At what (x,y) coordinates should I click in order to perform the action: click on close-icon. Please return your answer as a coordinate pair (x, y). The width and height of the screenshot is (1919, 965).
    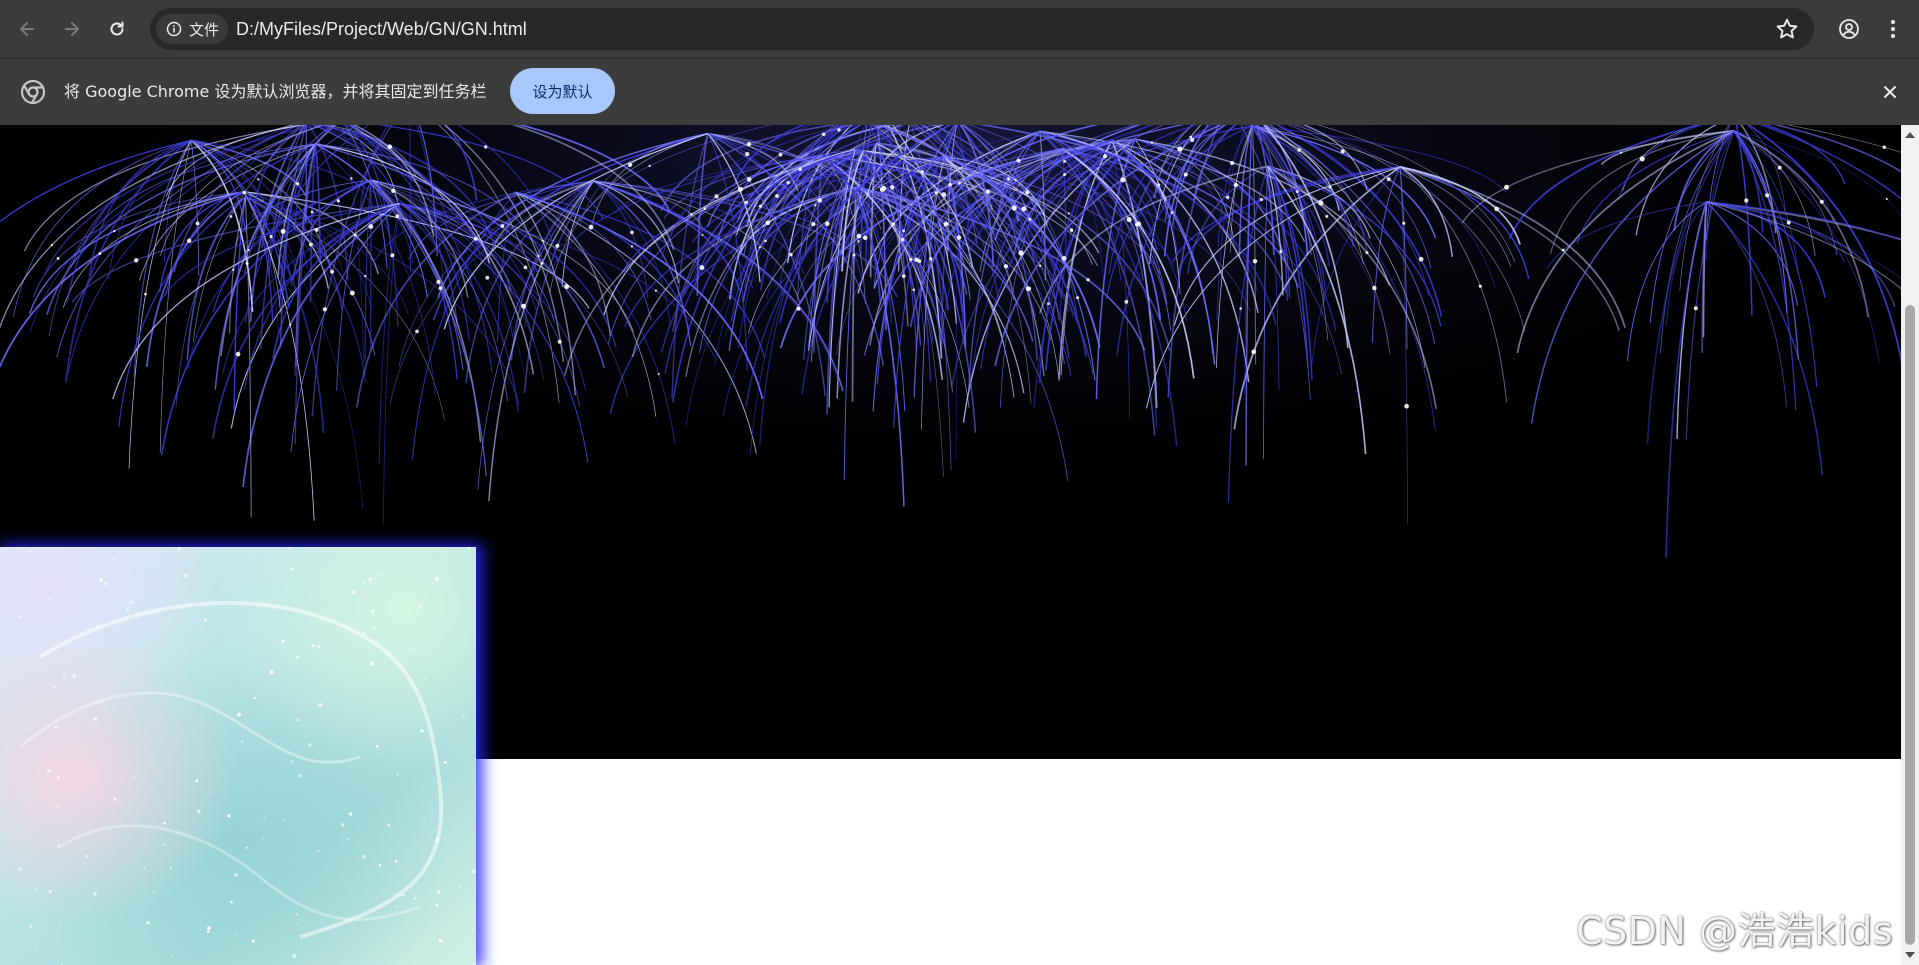
    Looking at the image, I should click on (1890, 92).